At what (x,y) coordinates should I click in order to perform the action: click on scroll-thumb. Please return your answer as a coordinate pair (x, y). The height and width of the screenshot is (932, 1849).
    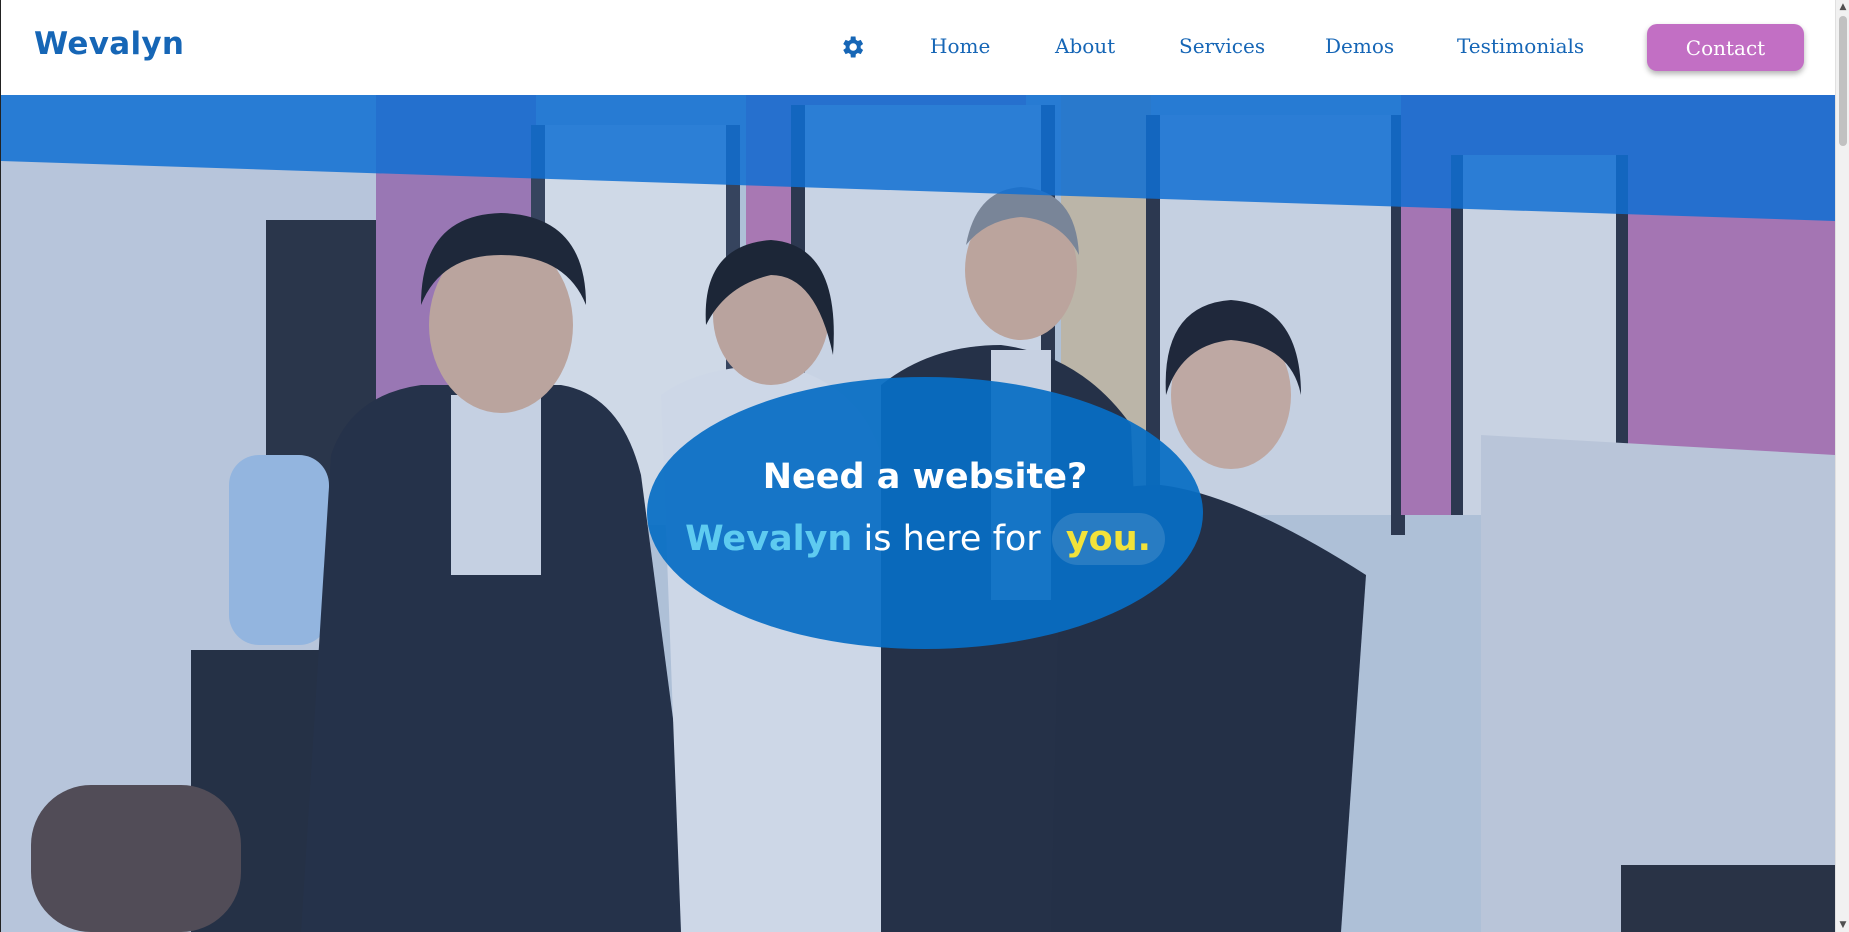
    Looking at the image, I should click on (1843, 81).